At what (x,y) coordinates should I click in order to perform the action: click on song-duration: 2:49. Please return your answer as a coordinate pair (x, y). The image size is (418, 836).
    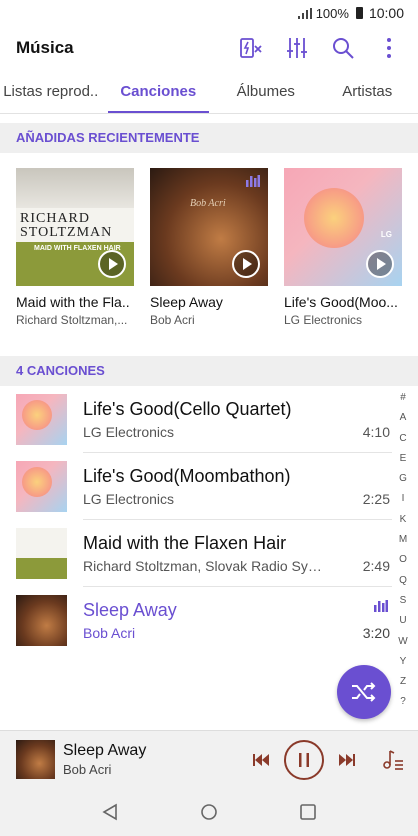
    Looking at the image, I should click on (376, 565).